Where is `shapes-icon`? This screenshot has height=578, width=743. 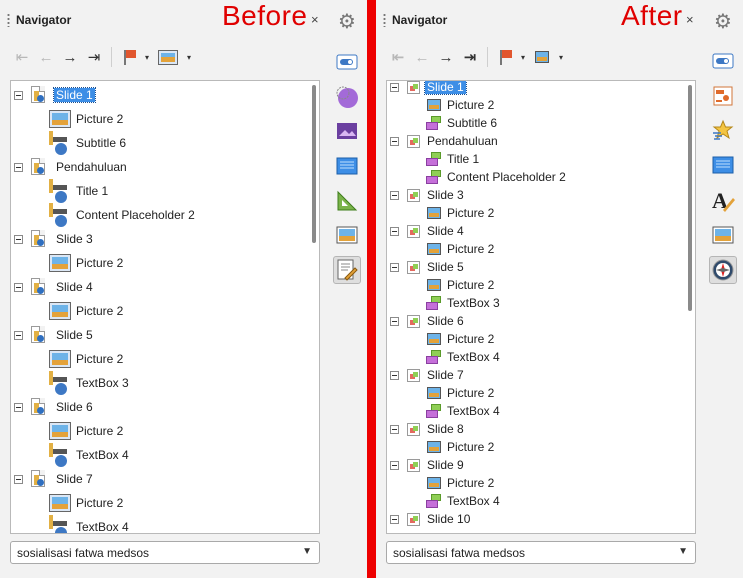 shapes-icon is located at coordinates (347, 97).